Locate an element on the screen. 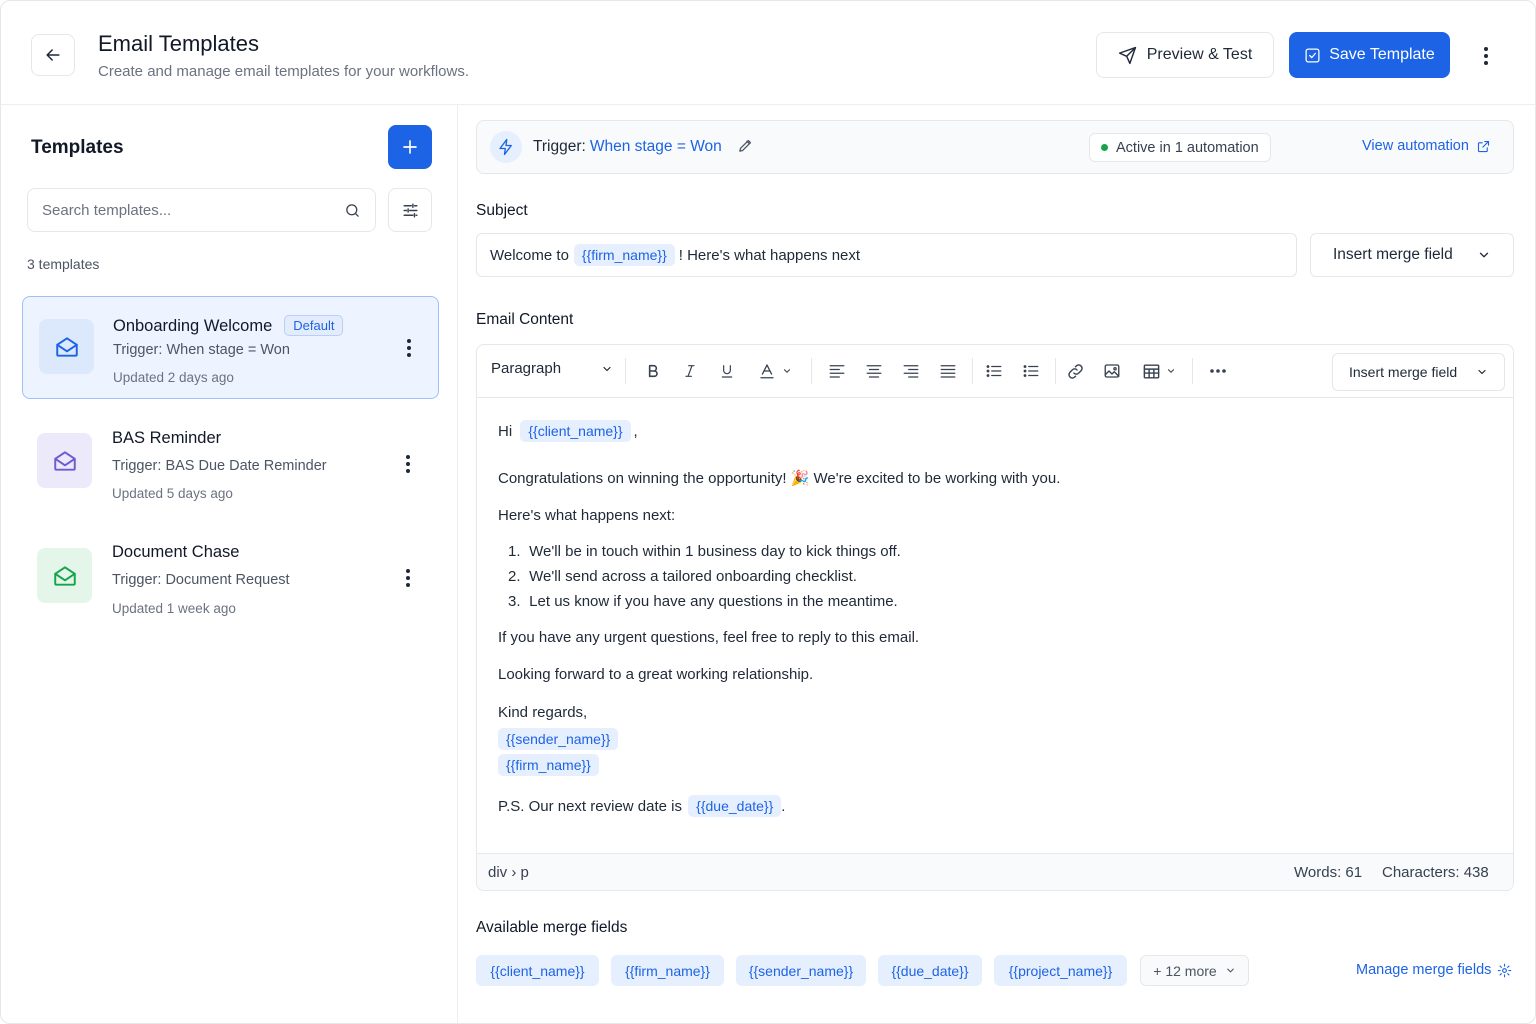 This screenshot has width=1536, height=1024. more-merge-fields-label: + 12 more is located at coordinates (1185, 970).